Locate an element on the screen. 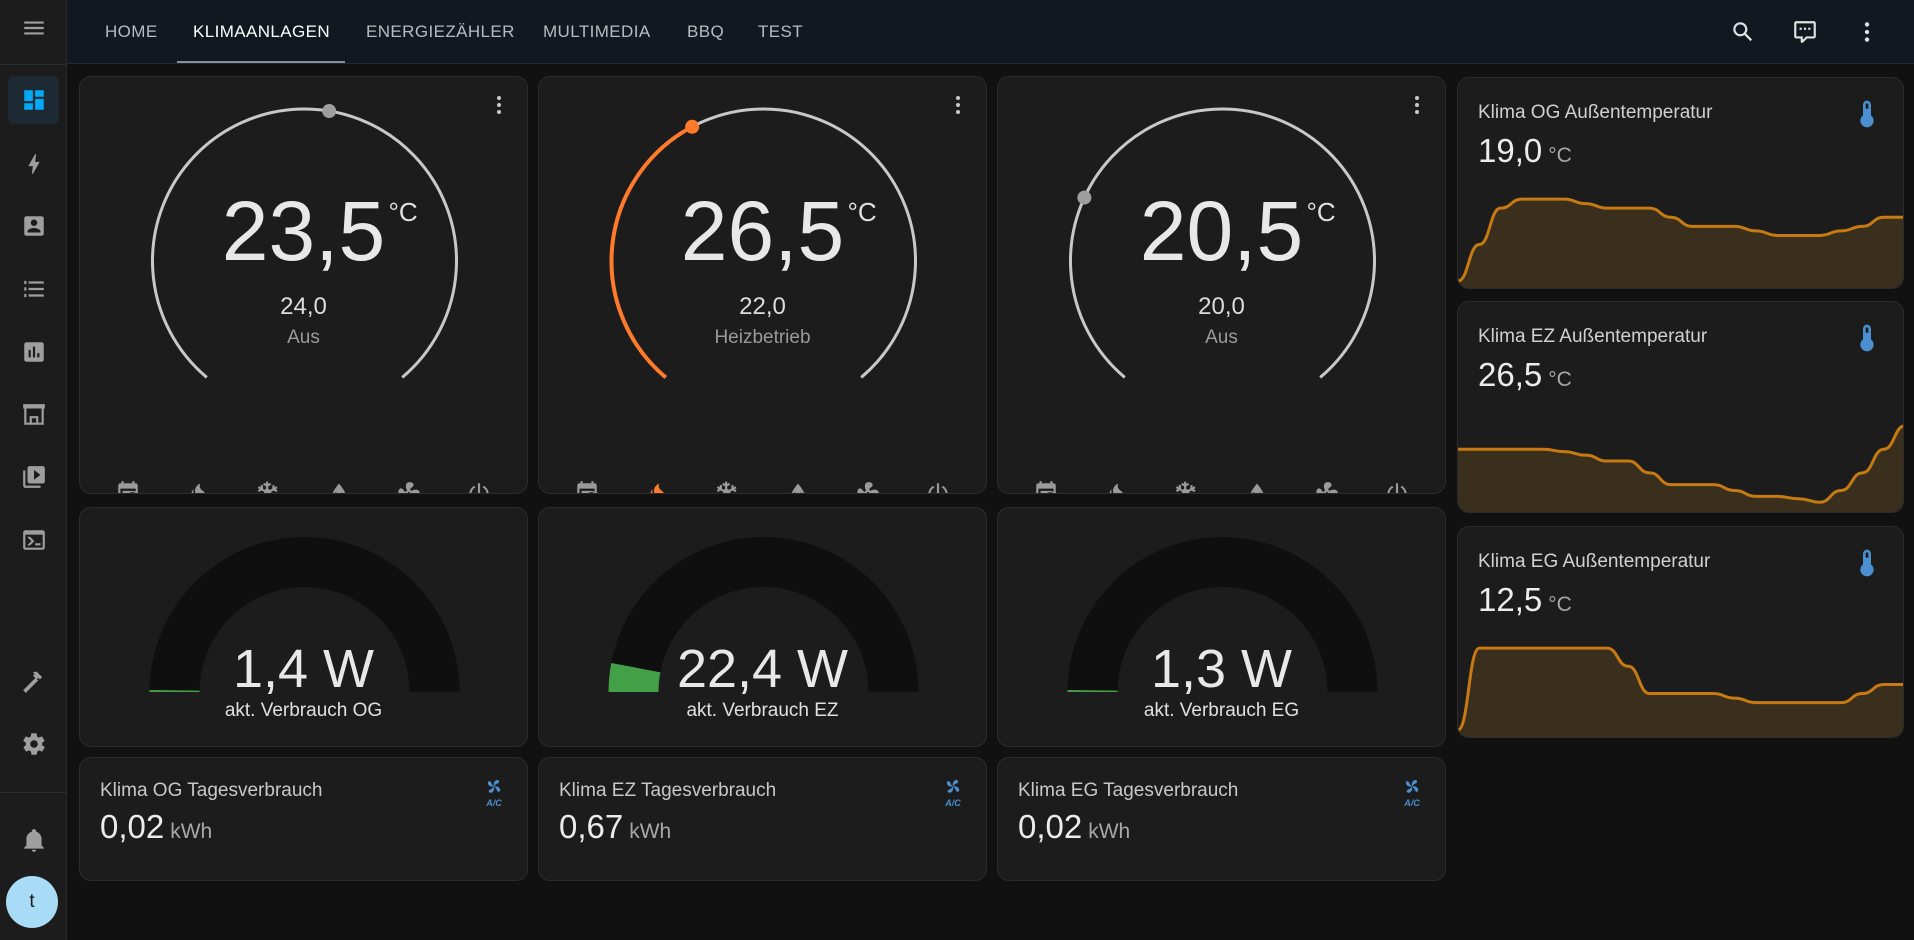 The width and height of the screenshot is (1914, 940). sidebar-item-map is located at coordinates (33, 226).